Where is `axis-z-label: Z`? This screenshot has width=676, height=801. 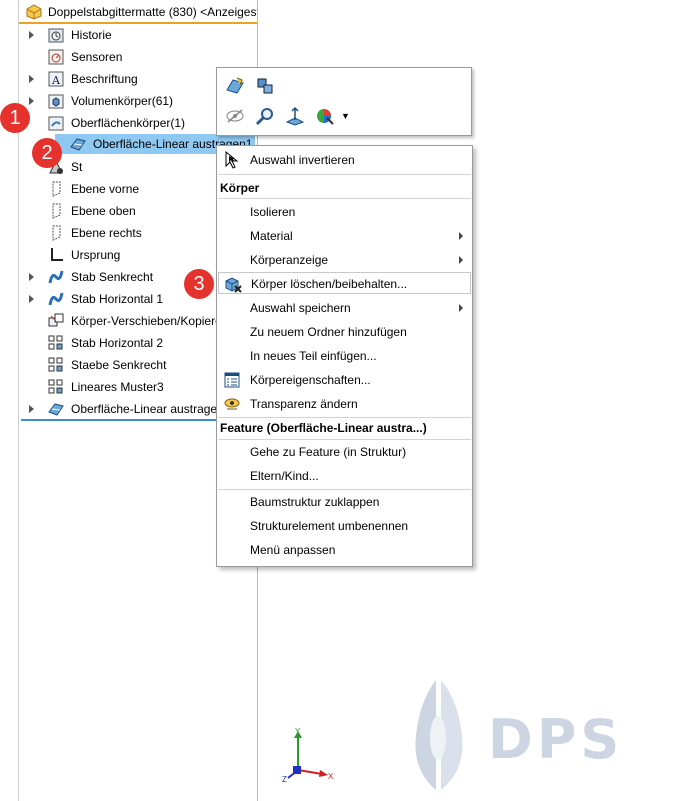 axis-z-label: Z is located at coordinates (284, 779).